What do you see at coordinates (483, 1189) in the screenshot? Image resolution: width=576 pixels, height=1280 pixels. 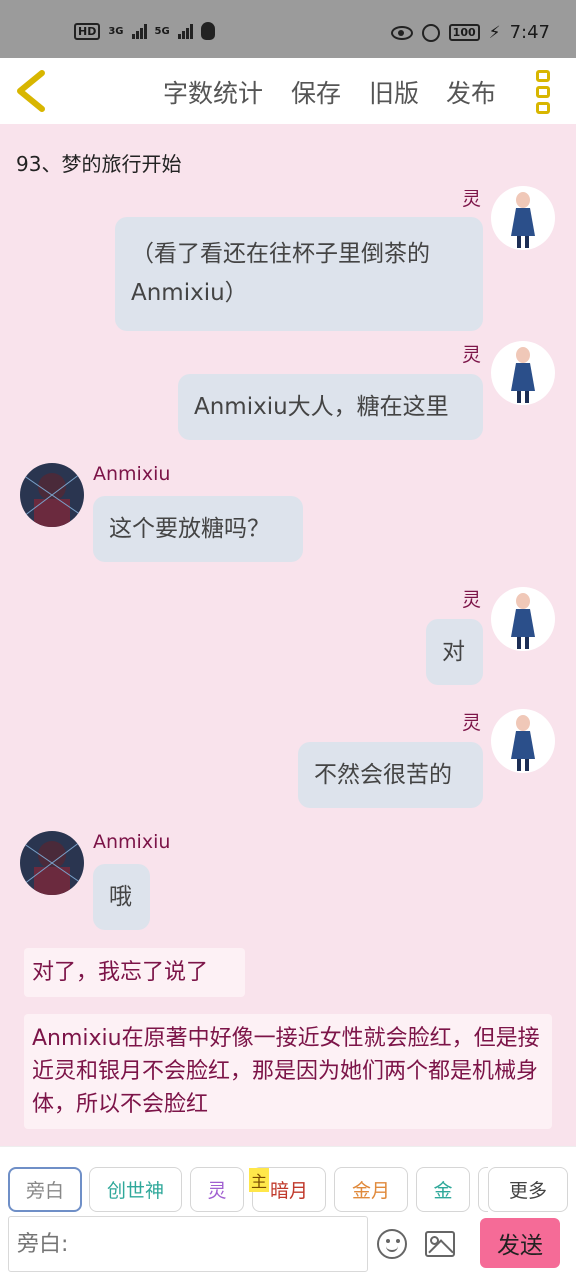 I see `chip-overflow` at bounding box center [483, 1189].